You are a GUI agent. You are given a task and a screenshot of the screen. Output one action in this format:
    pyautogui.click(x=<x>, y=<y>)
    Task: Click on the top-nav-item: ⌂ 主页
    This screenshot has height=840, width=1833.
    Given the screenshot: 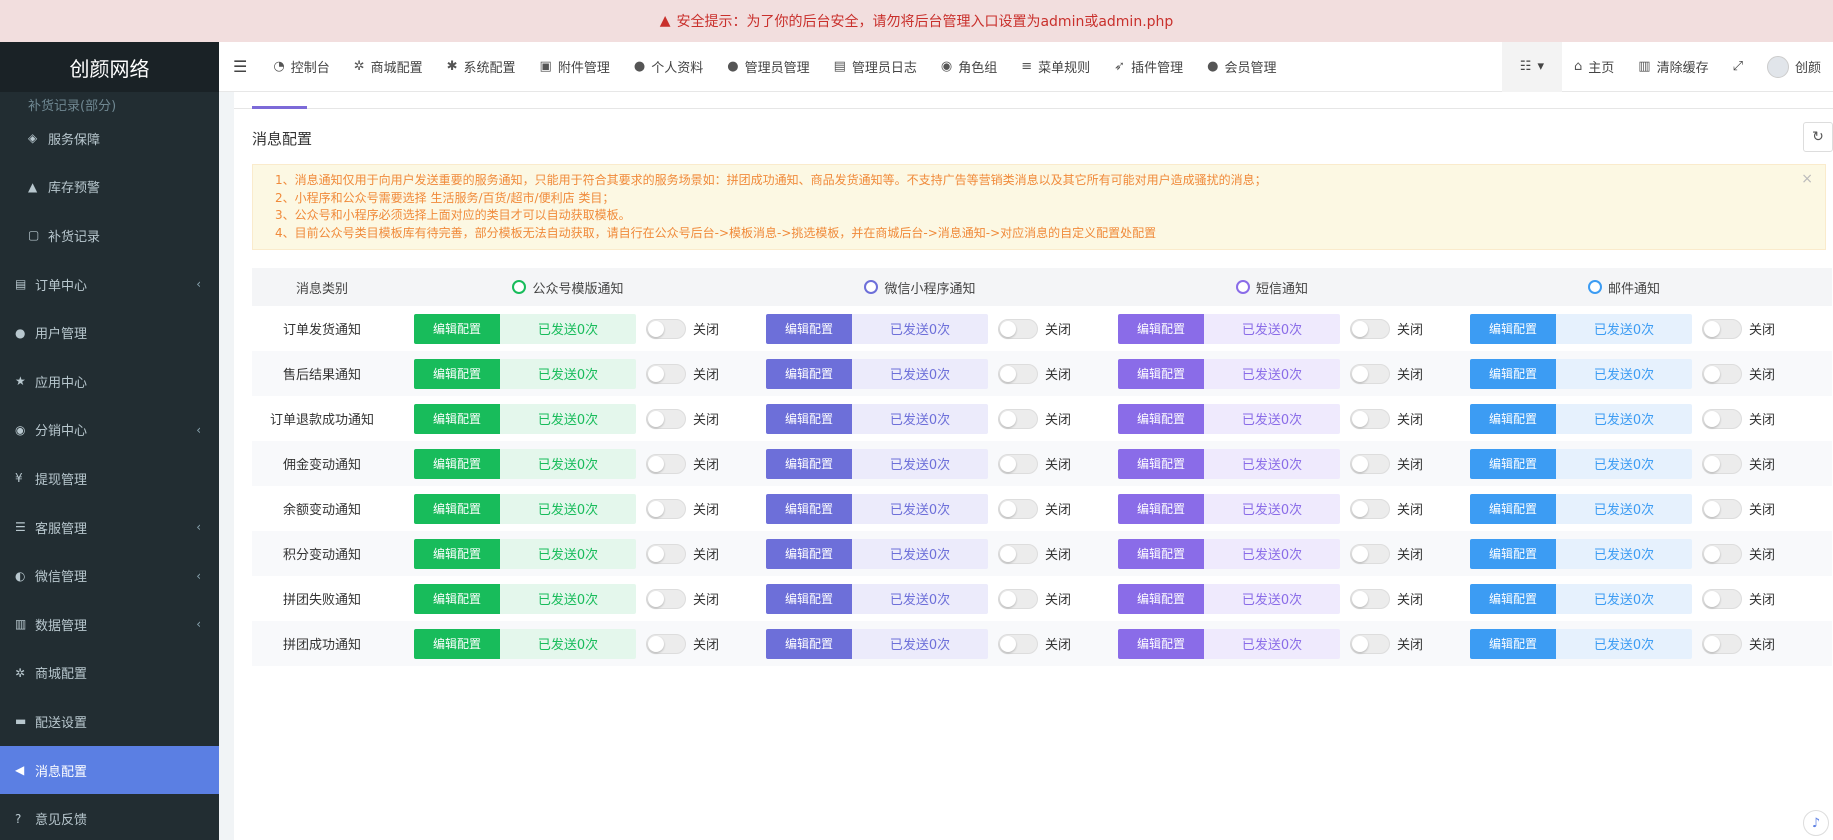 What is the action you would take?
    pyautogui.click(x=1594, y=67)
    